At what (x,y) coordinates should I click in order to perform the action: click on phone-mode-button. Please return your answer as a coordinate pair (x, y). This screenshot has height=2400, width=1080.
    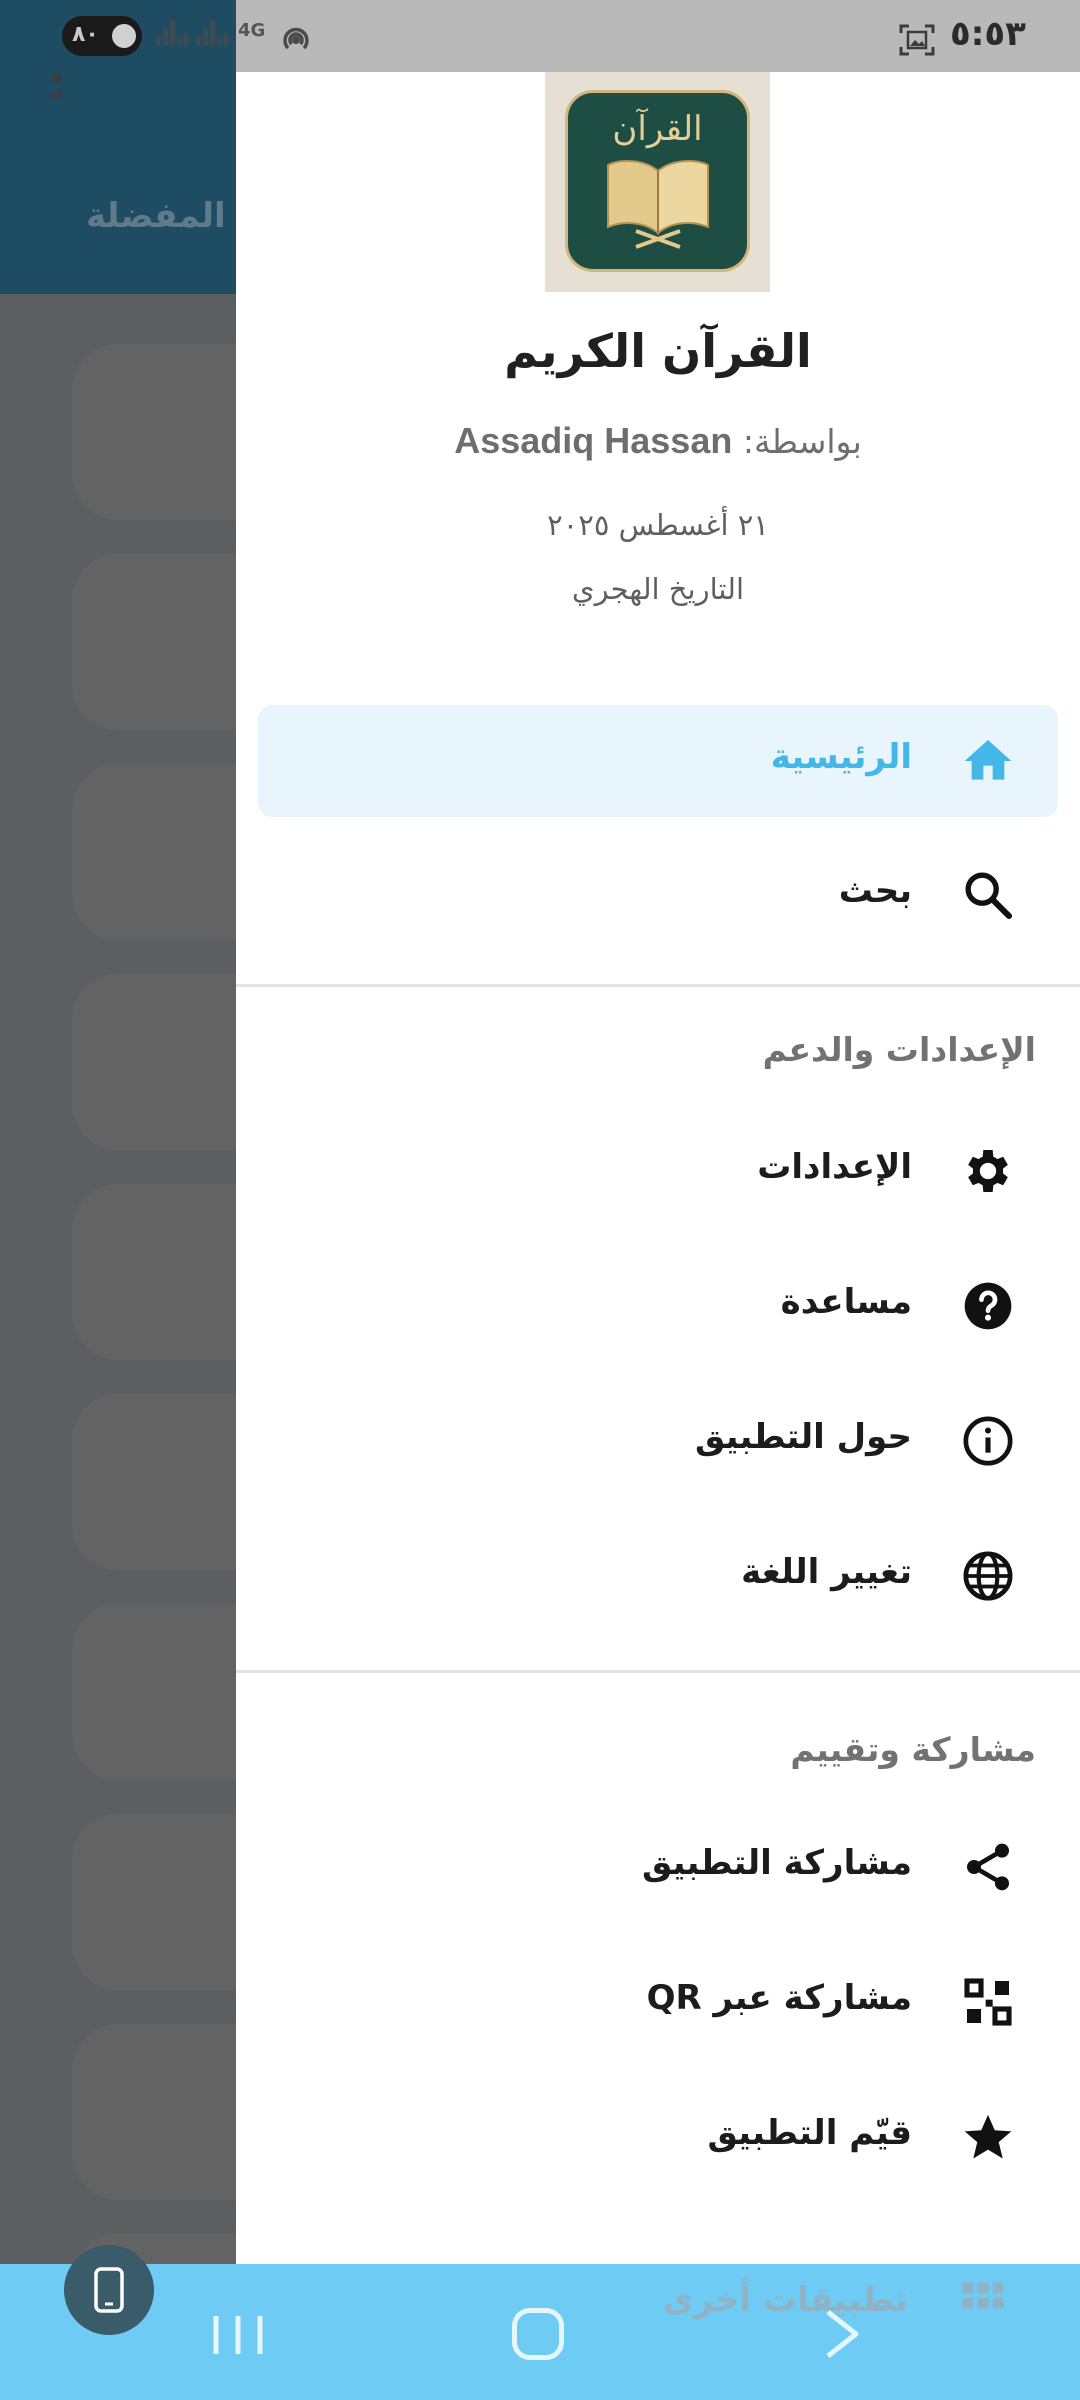
    Looking at the image, I should click on (109, 2290).